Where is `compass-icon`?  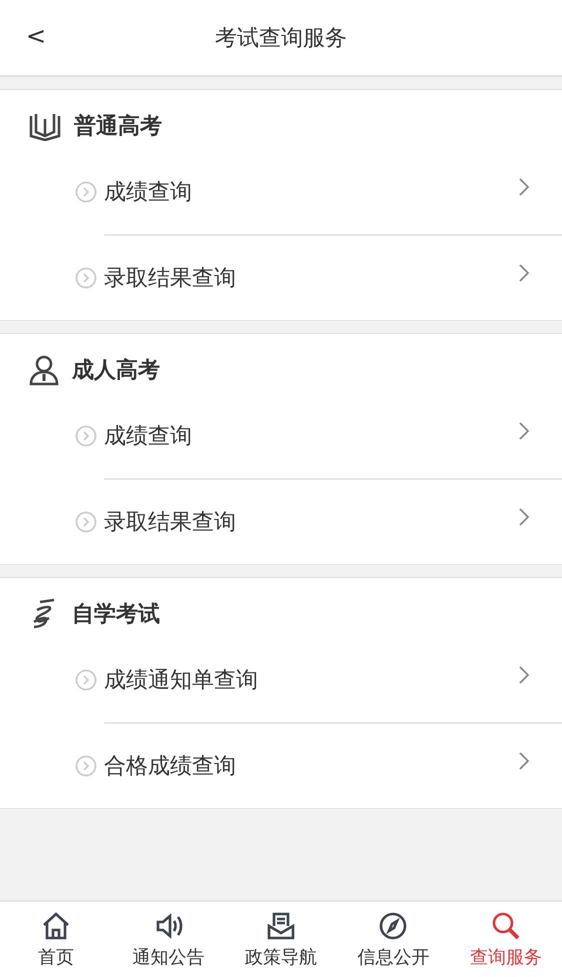
compass-icon is located at coordinates (393, 925).